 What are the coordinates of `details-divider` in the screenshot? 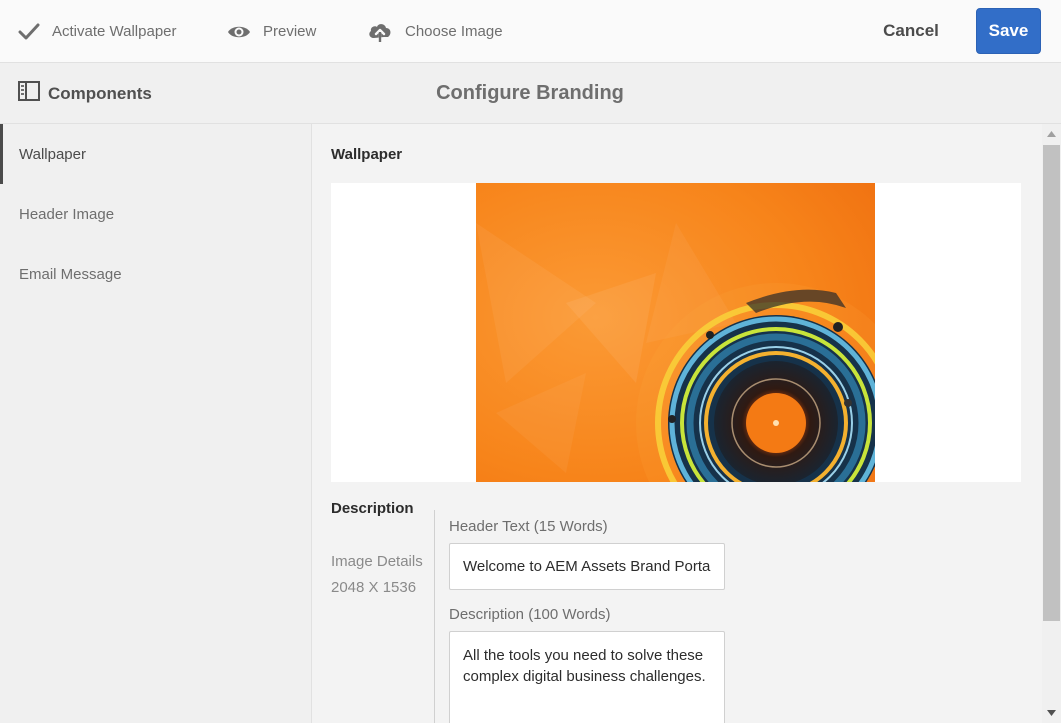 It's located at (434, 616).